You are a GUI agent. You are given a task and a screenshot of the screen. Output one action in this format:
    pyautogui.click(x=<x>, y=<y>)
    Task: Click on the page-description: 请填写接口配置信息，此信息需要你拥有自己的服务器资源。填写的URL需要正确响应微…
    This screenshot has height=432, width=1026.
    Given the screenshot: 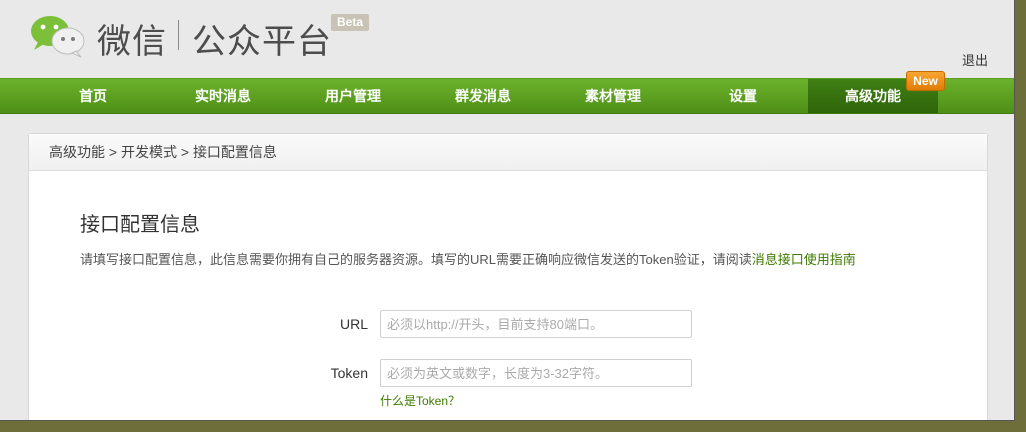 What is the action you would take?
    pyautogui.click(x=468, y=258)
    